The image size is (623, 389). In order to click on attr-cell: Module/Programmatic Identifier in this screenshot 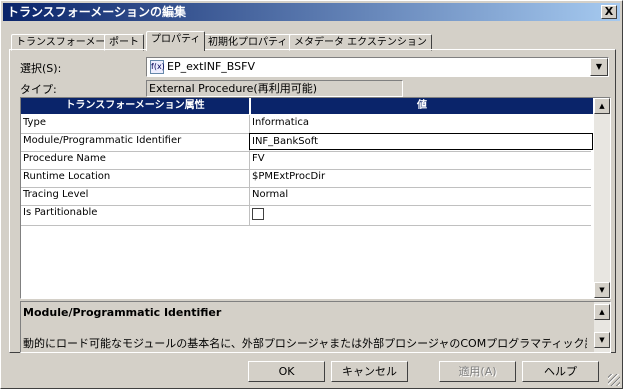, I will do `click(135, 142)`.